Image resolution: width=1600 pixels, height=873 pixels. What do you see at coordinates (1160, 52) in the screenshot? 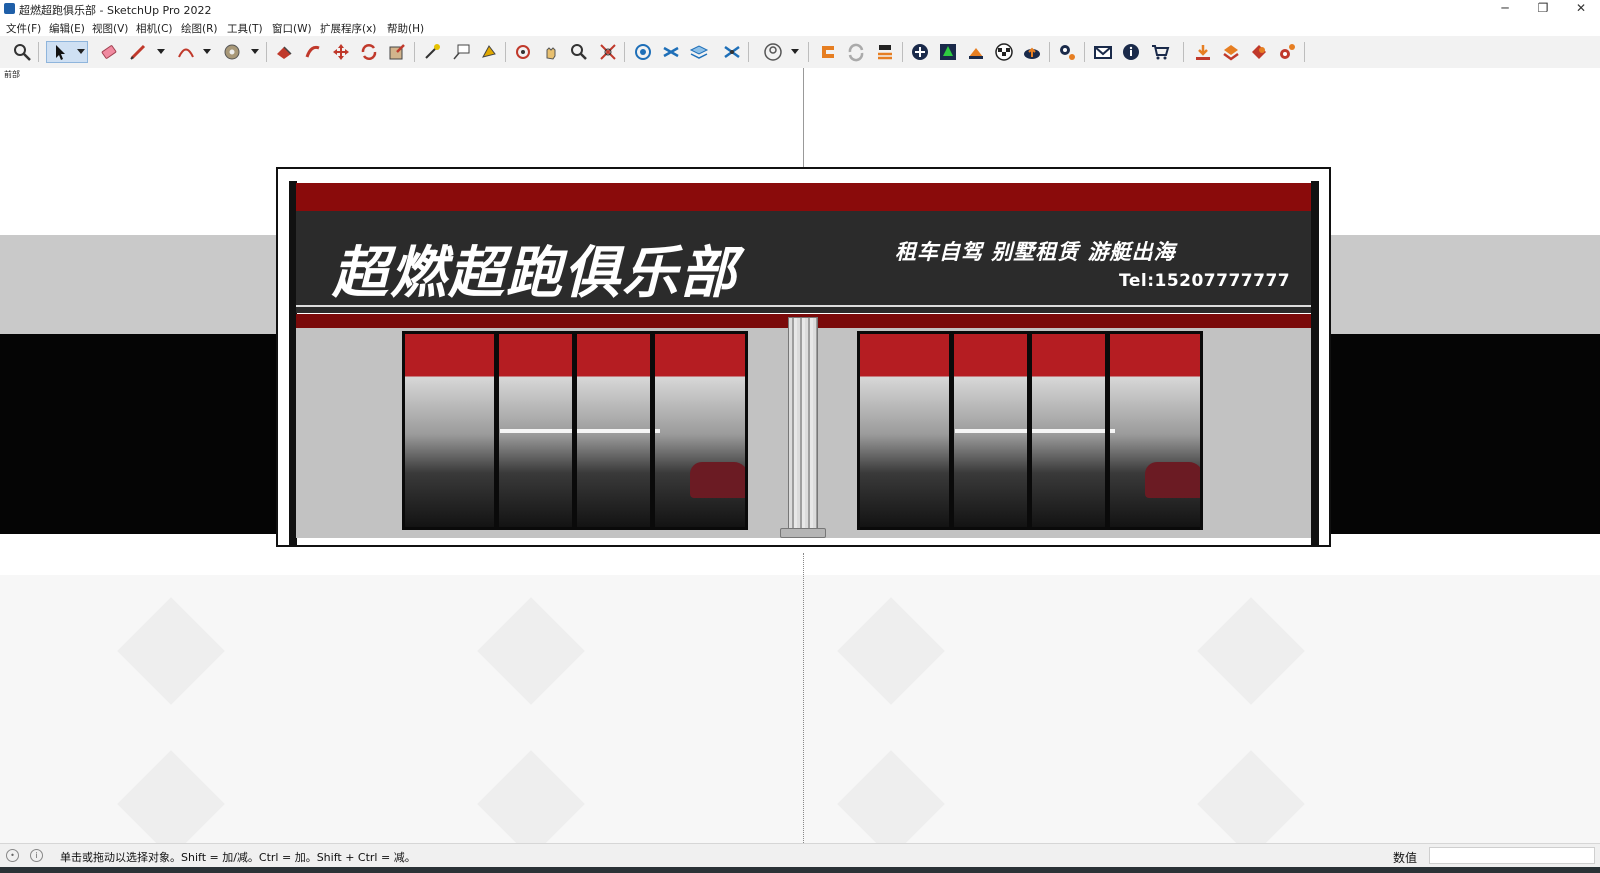
I see `cart-icon` at bounding box center [1160, 52].